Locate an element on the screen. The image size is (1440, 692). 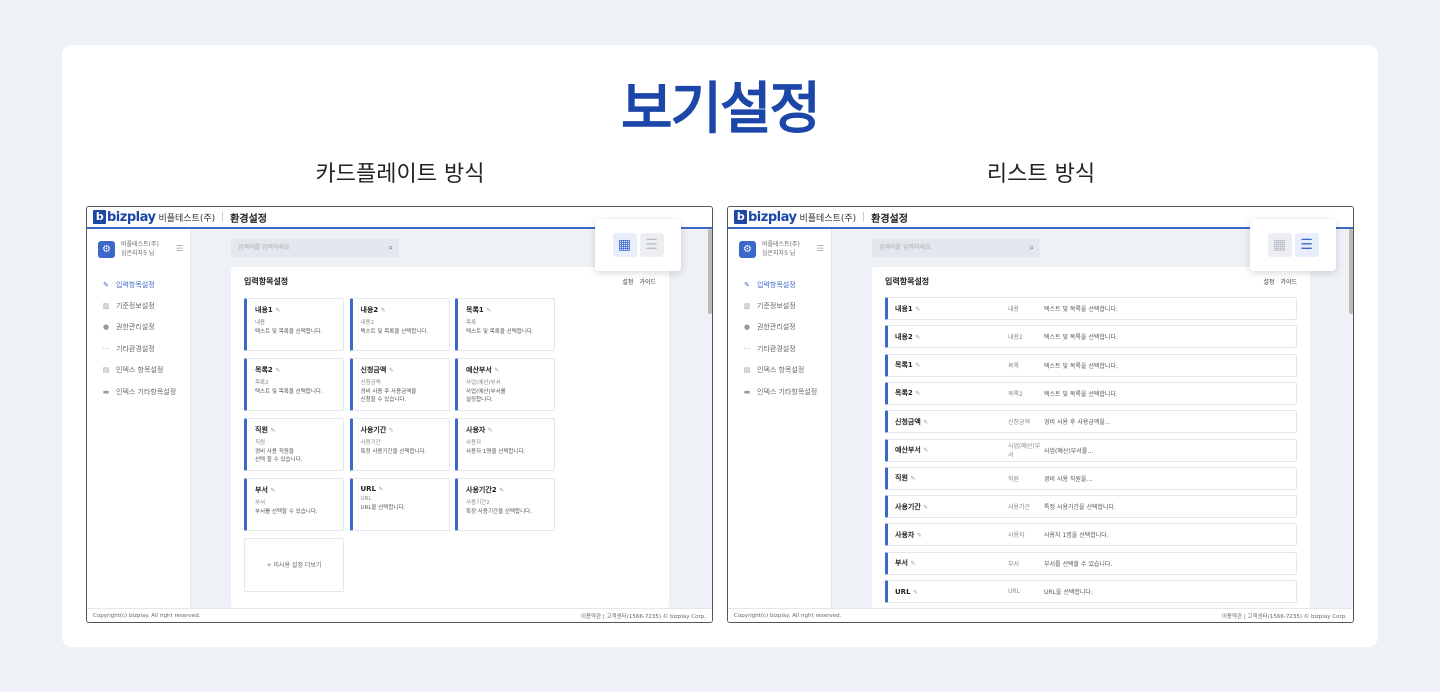
card-sub: 직원 is located at coordinates (260, 443).